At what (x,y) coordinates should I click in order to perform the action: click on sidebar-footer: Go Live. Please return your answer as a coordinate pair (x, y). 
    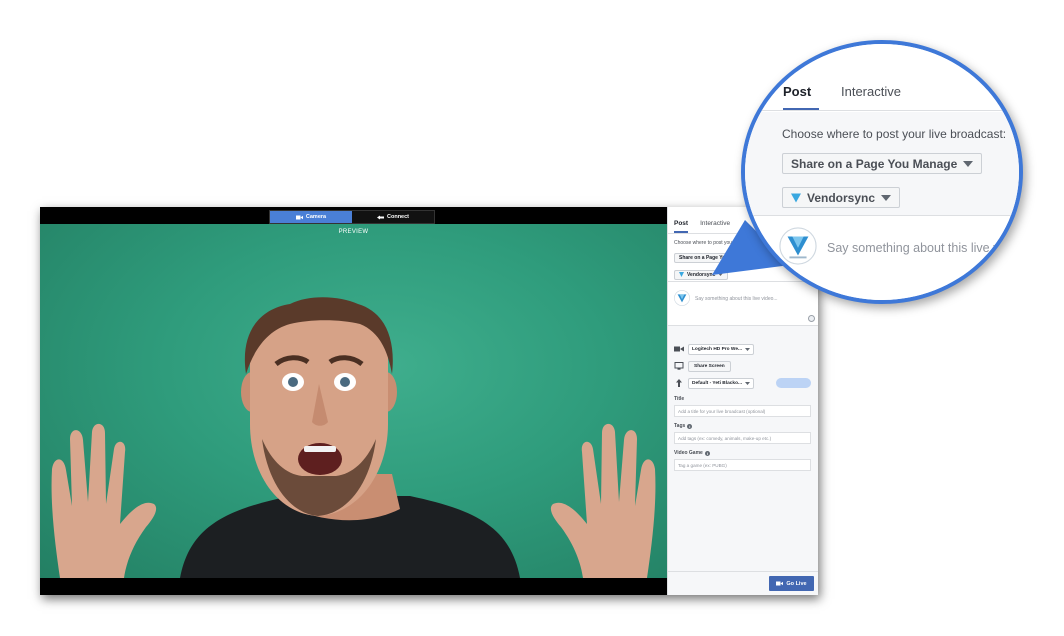
    Looking at the image, I should click on (743, 583).